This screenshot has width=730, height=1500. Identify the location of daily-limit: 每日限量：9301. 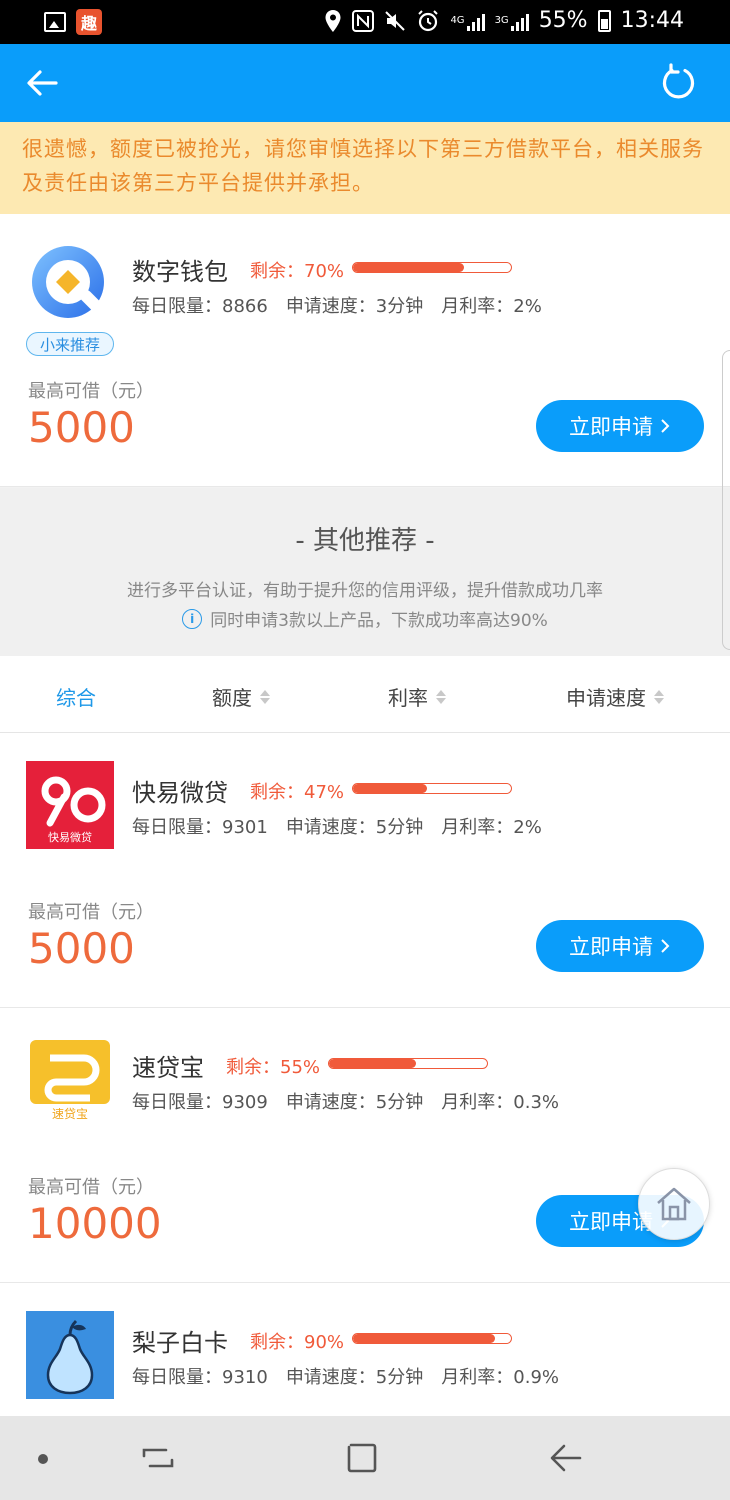
(200, 827).